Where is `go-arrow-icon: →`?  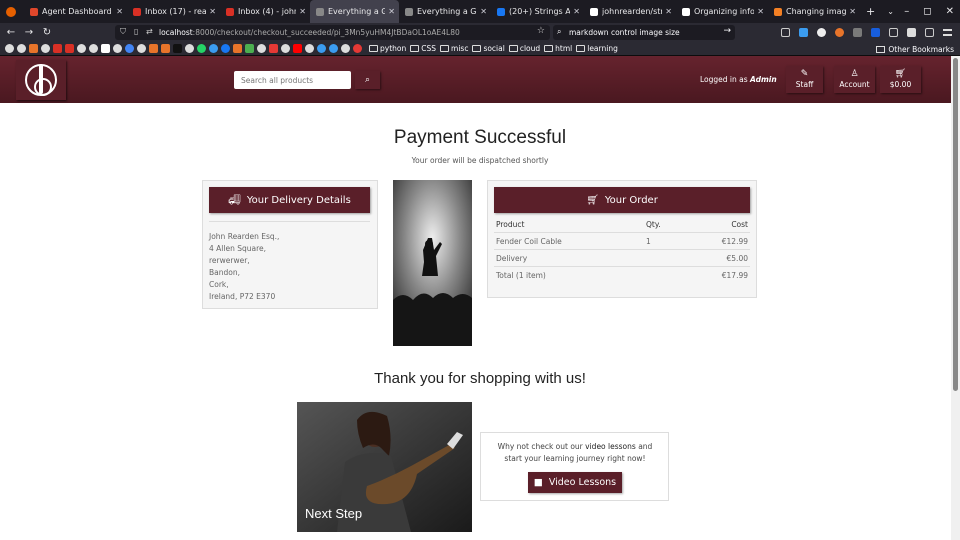
go-arrow-icon: → is located at coordinates (727, 31).